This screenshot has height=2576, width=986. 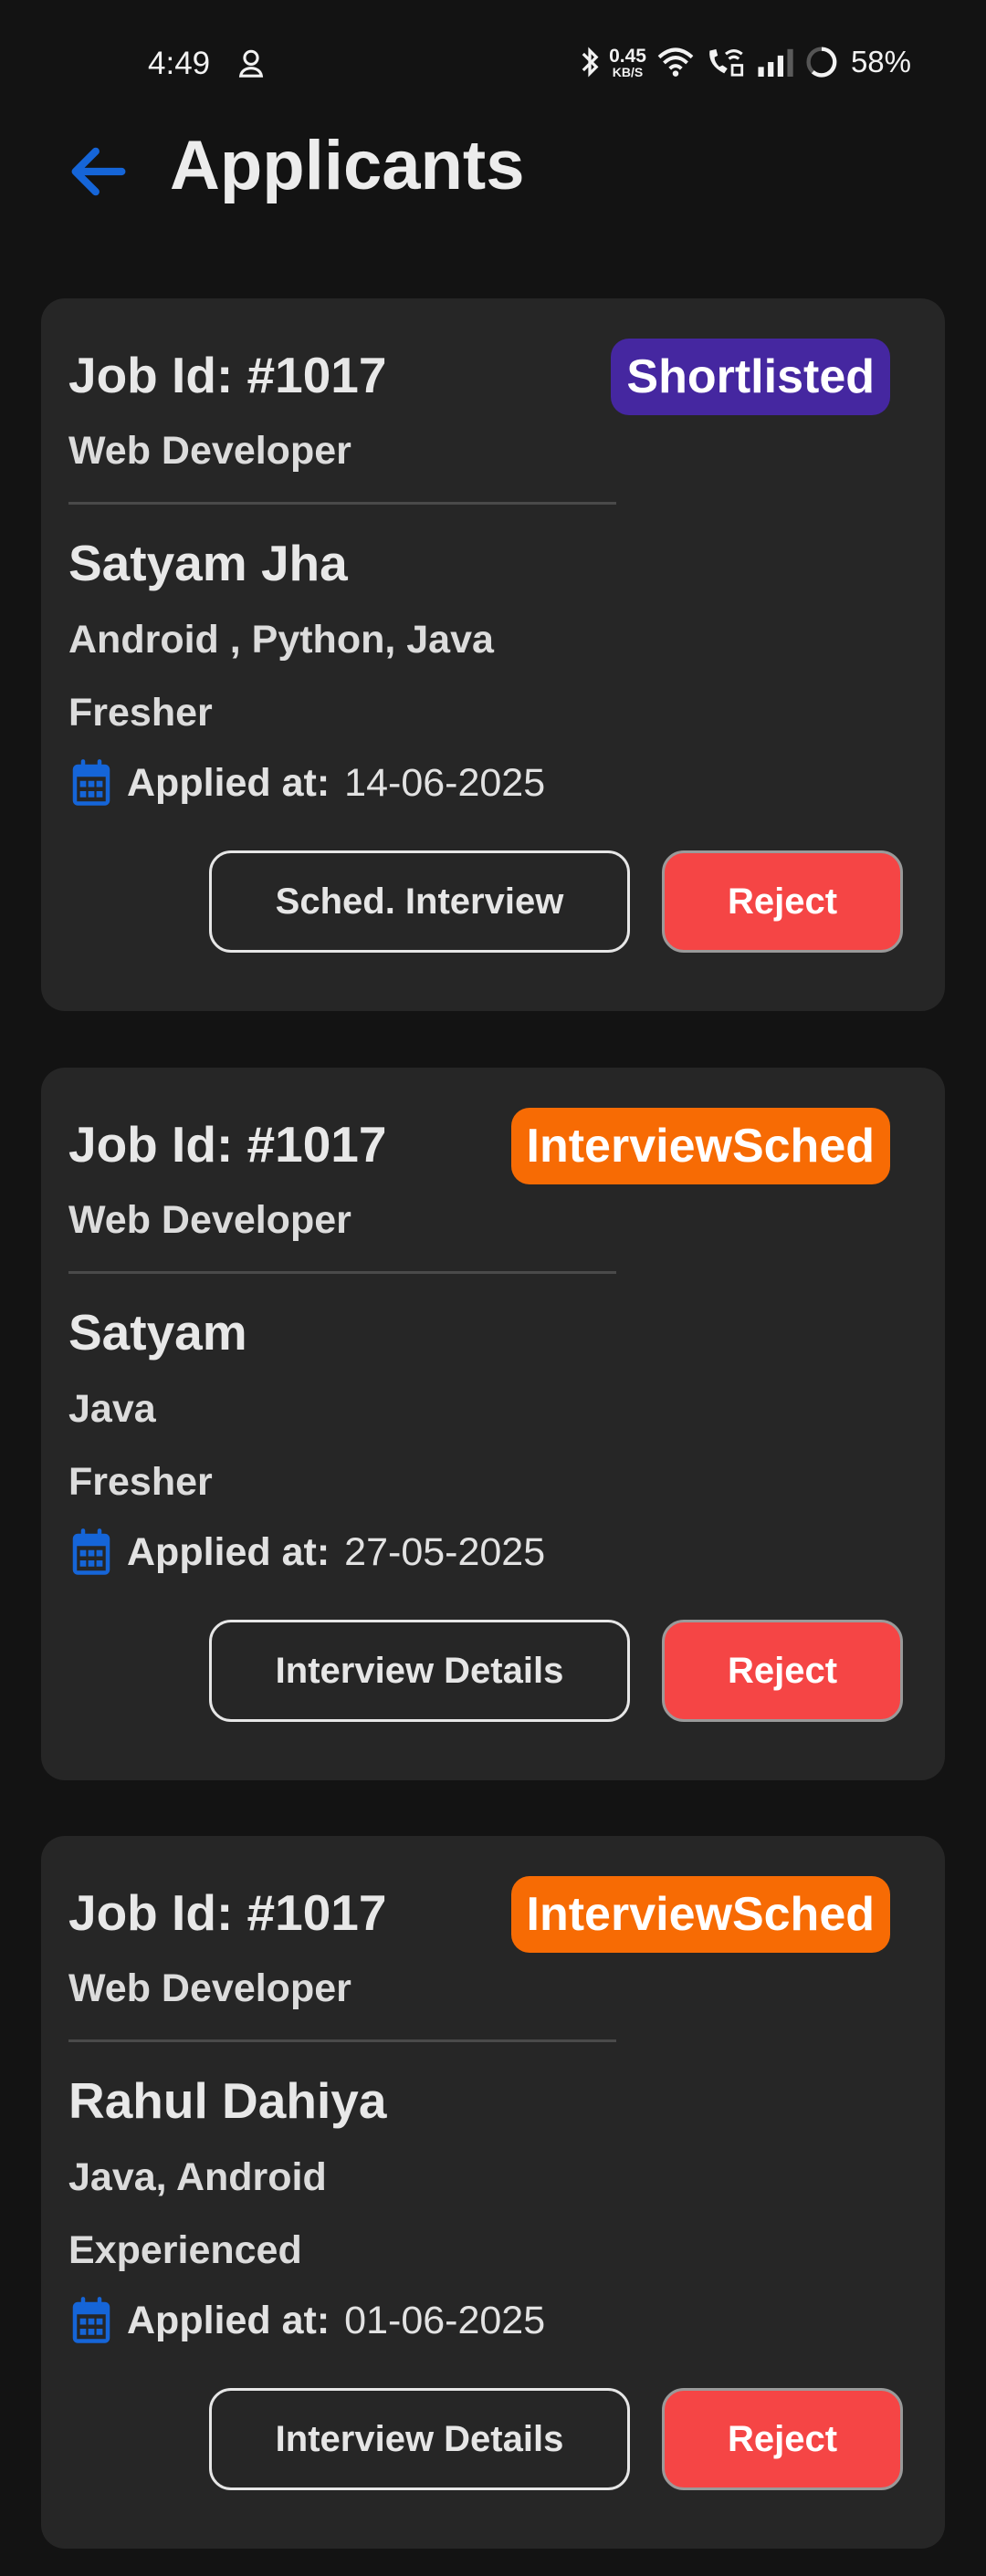 I want to click on status-icons: 0.45 KB/S 58%, so click(x=745, y=62).